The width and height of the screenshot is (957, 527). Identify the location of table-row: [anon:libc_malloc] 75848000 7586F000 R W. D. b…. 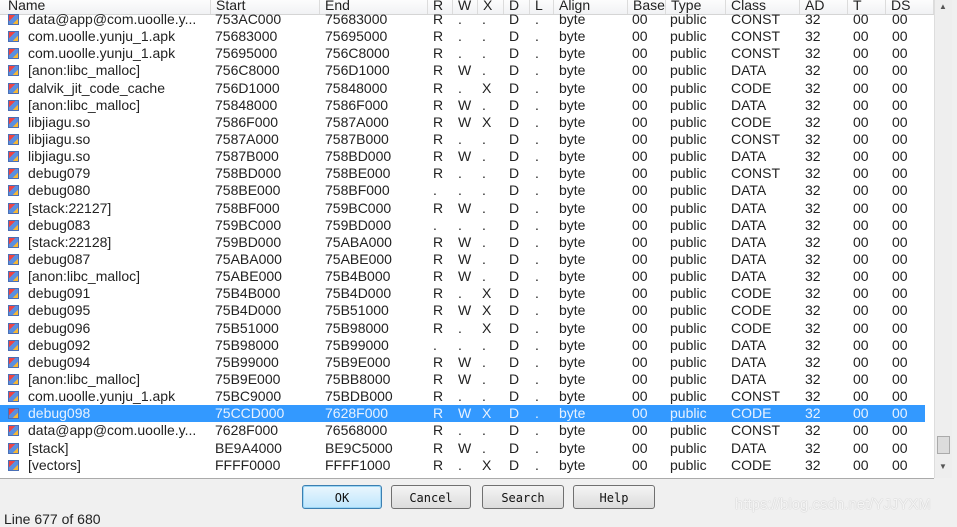
(467, 105).